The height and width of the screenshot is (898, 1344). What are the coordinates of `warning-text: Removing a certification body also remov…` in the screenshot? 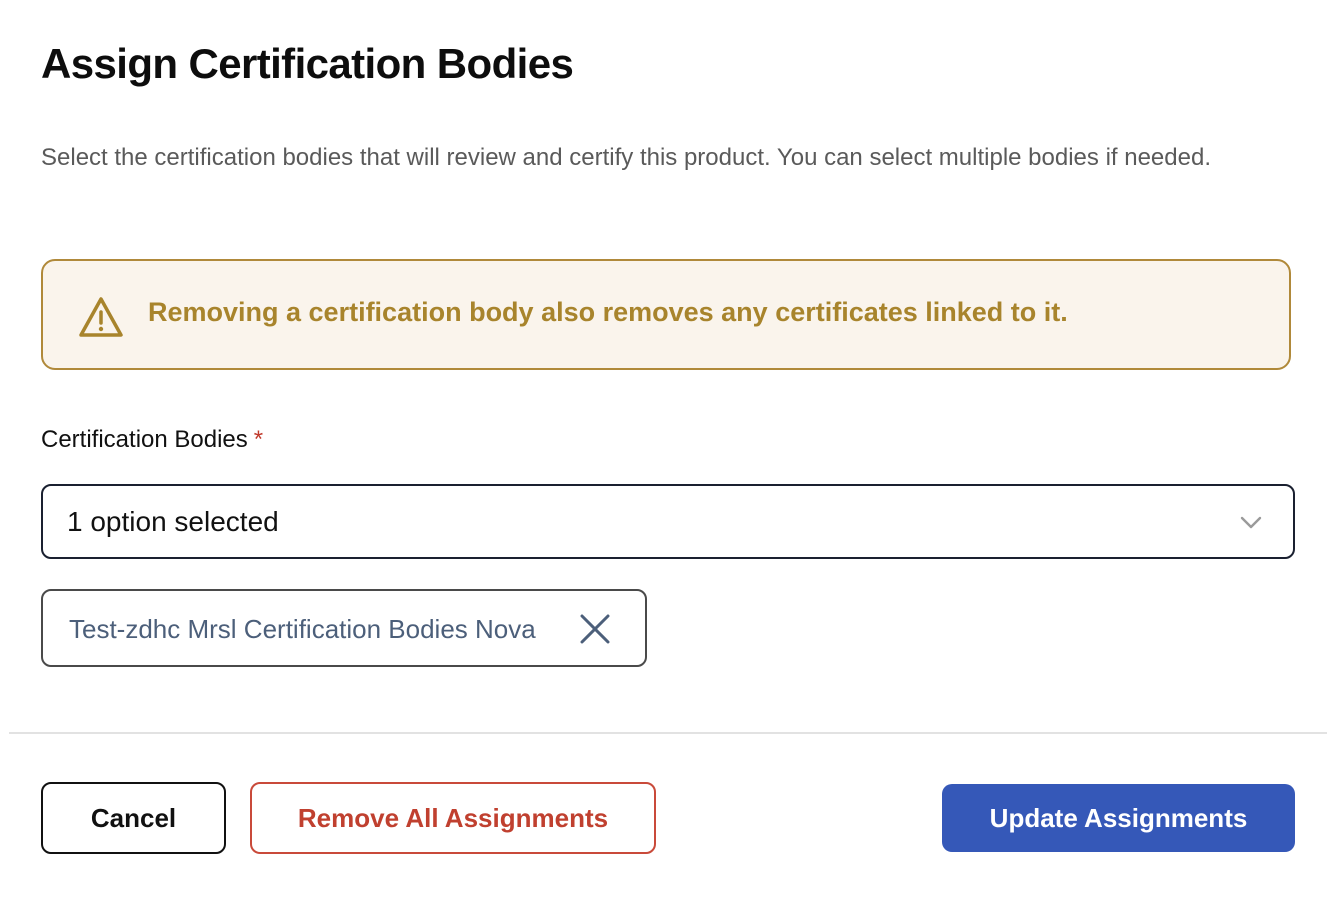 It's located at (608, 312).